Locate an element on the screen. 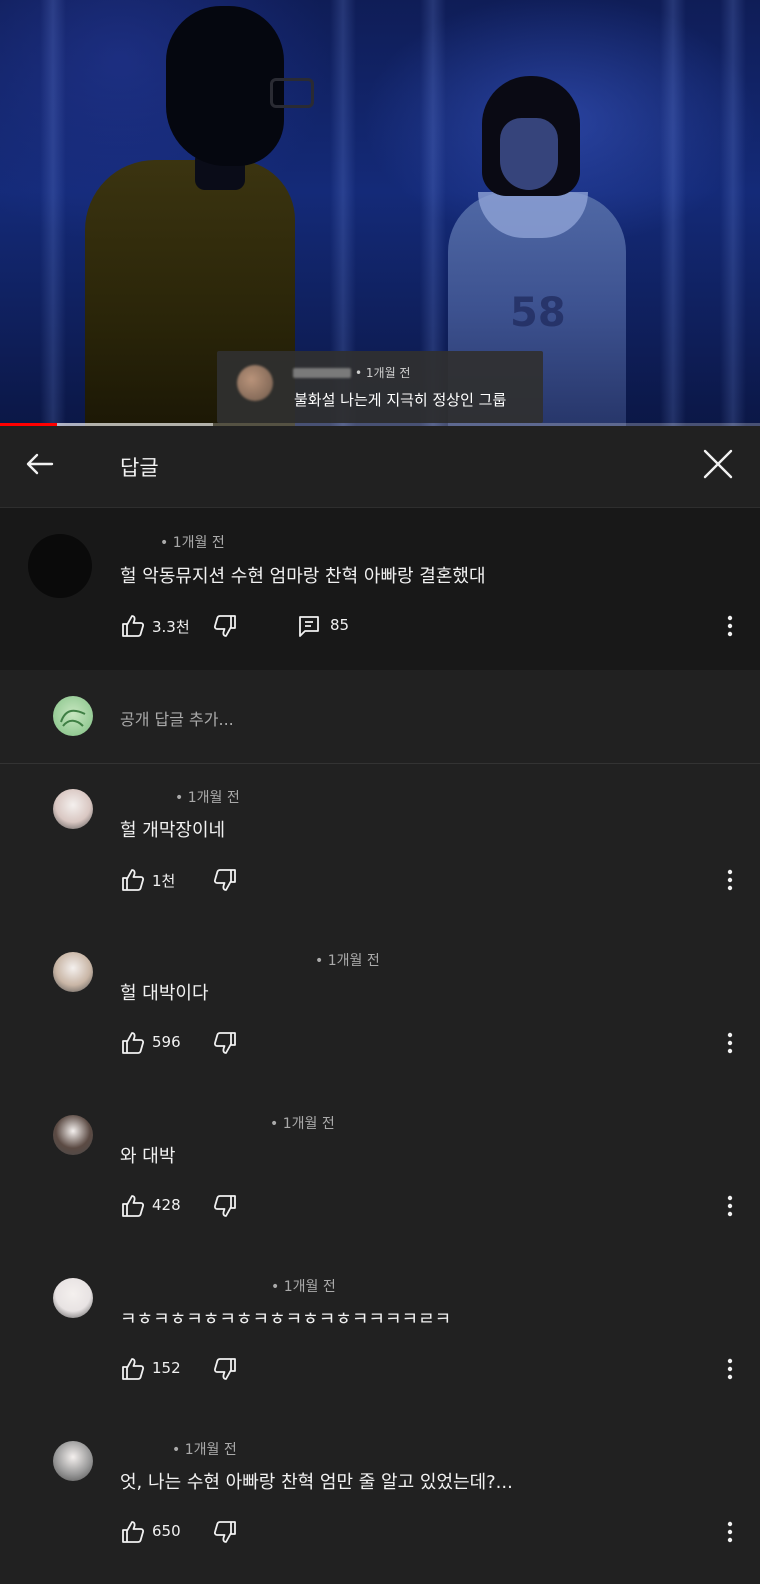  comment-text: 헐 개막장이네 is located at coordinates (173, 830).